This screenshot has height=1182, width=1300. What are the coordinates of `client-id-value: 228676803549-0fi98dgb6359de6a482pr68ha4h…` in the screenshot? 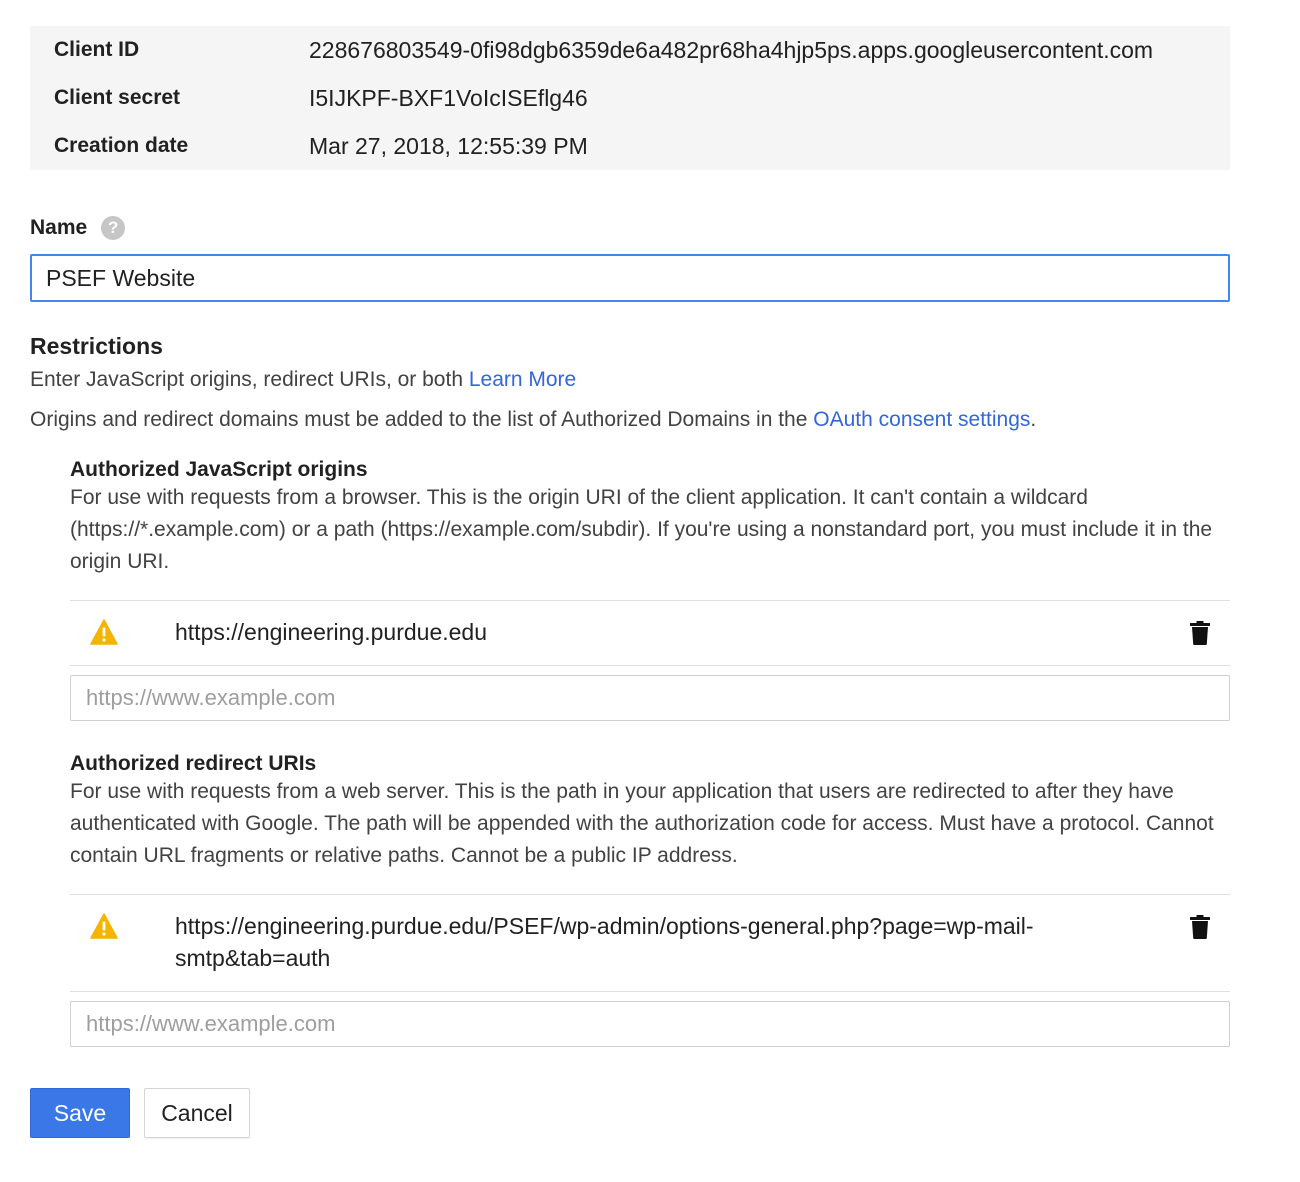 It's located at (731, 50).